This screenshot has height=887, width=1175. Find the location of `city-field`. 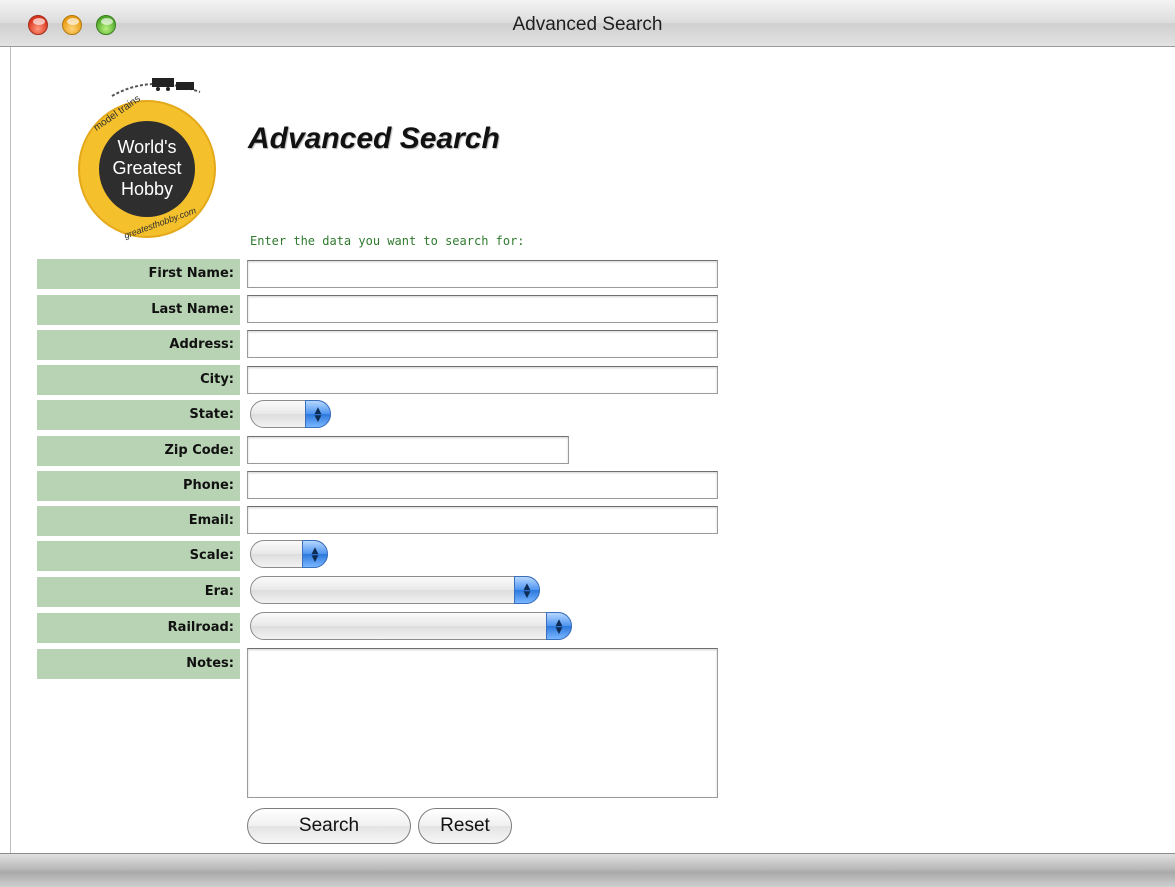

city-field is located at coordinates (482, 380).